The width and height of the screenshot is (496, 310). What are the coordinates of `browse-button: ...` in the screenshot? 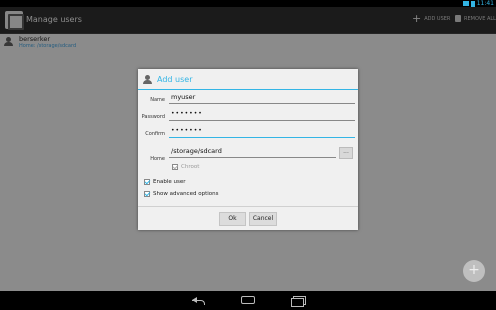 It's located at (346, 153).